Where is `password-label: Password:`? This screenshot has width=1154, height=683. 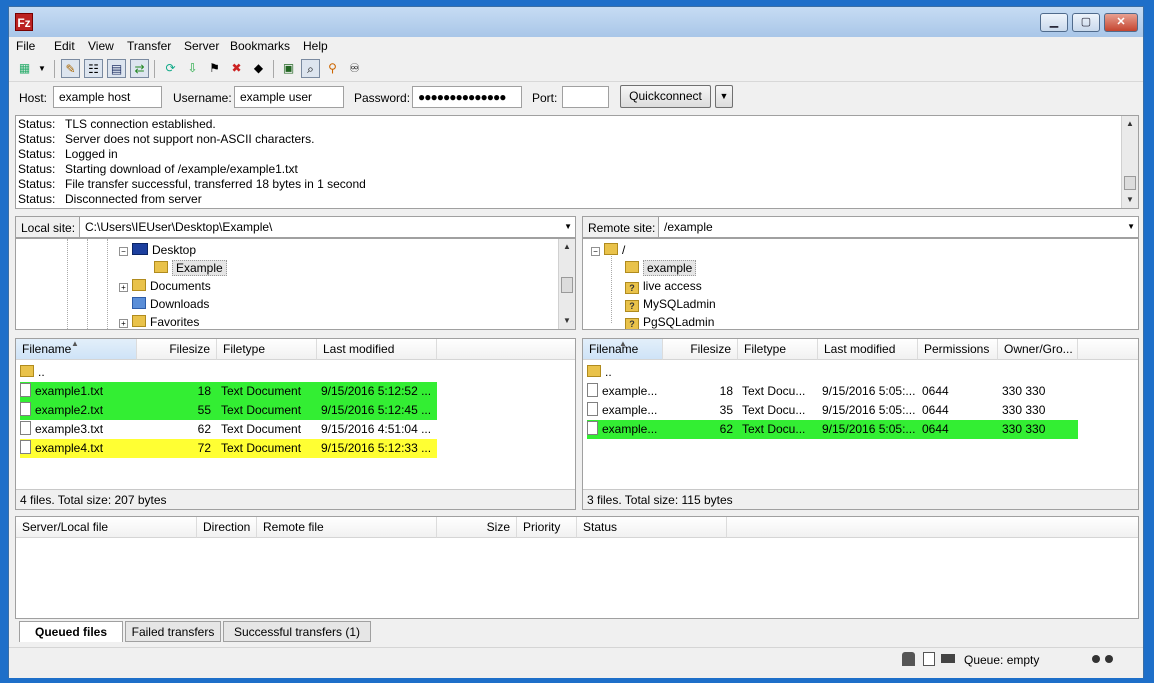 password-label: Password: is located at coordinates (382, 98).